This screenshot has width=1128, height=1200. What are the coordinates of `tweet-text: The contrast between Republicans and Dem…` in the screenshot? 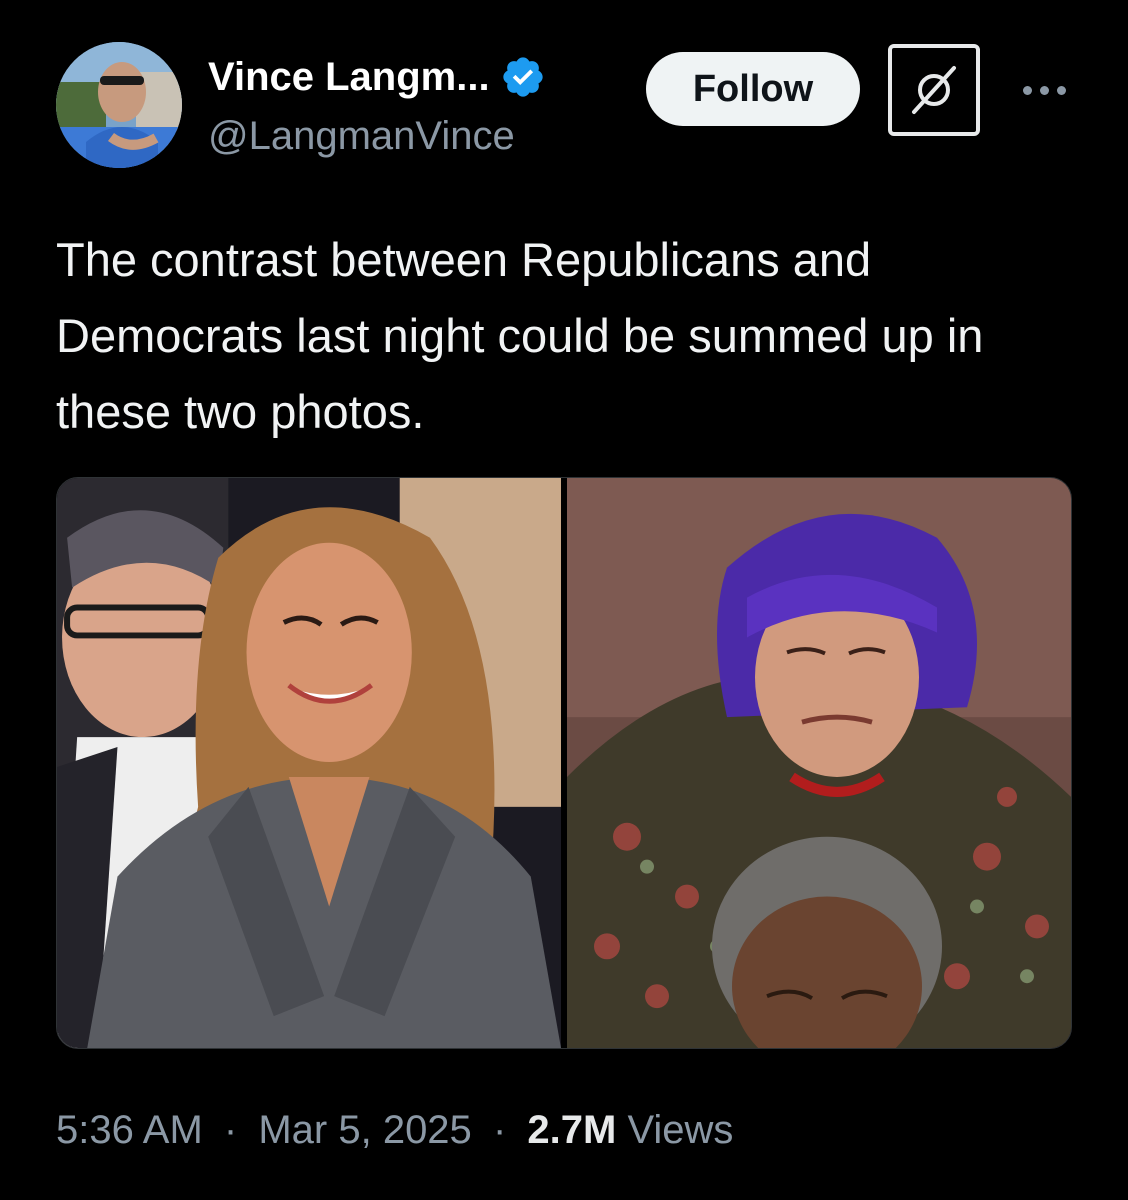 It's located at (520, 335).